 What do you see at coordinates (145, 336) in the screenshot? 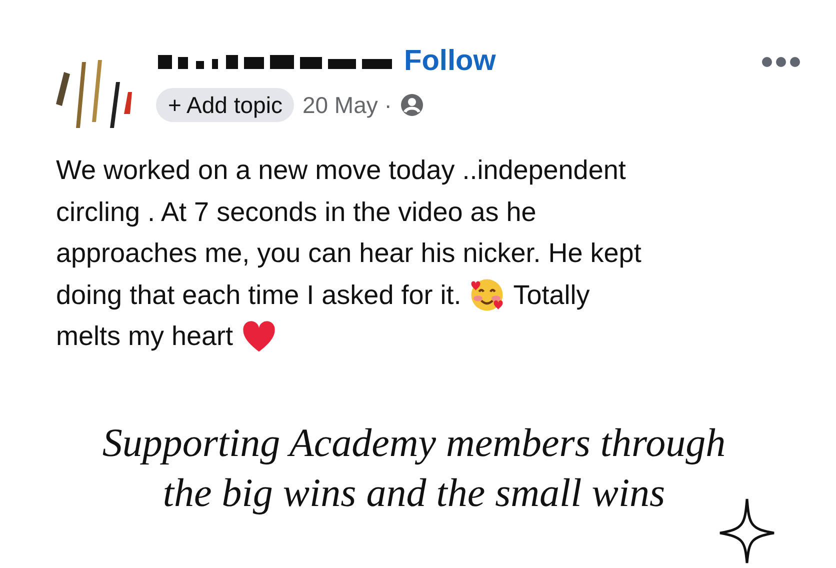
I see `post-text: melts my heart` at bounding box center [145, 336].